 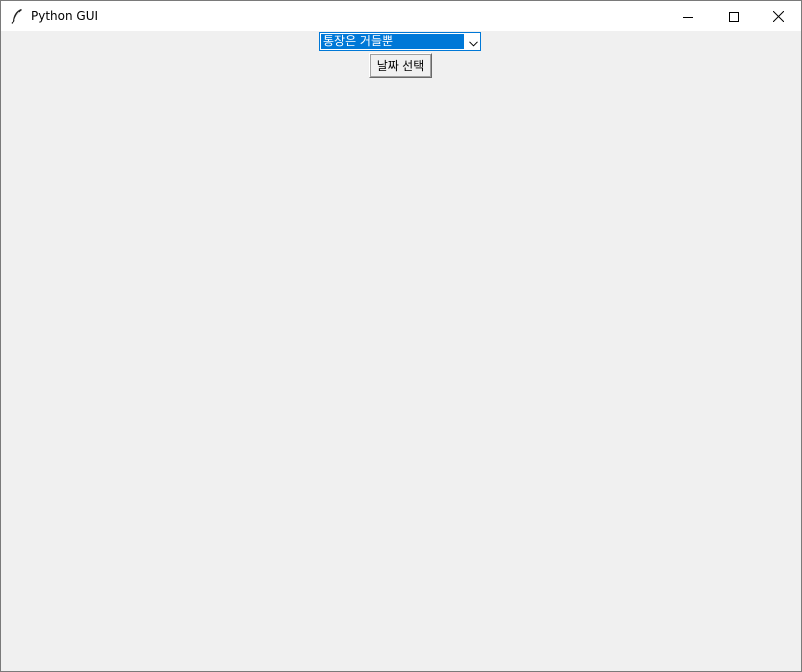 I want to click on combobox-selected-value: 통장은 거들뿐, so click(x=392, y=41).